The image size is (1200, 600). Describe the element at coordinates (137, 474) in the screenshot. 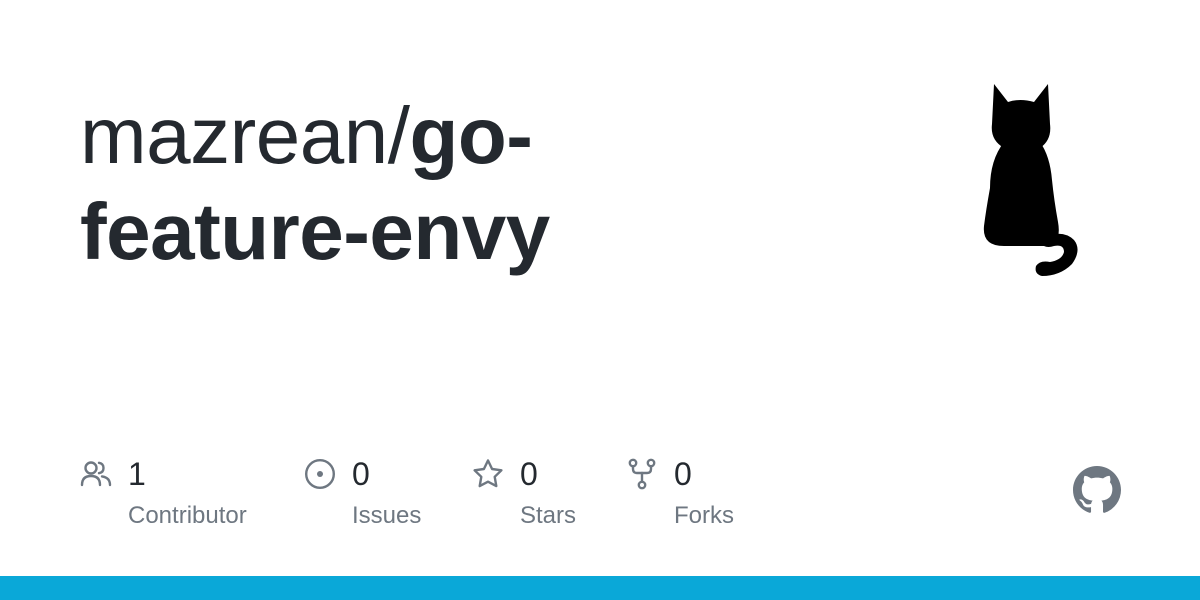

I see `contributors-count: 1` at that location.